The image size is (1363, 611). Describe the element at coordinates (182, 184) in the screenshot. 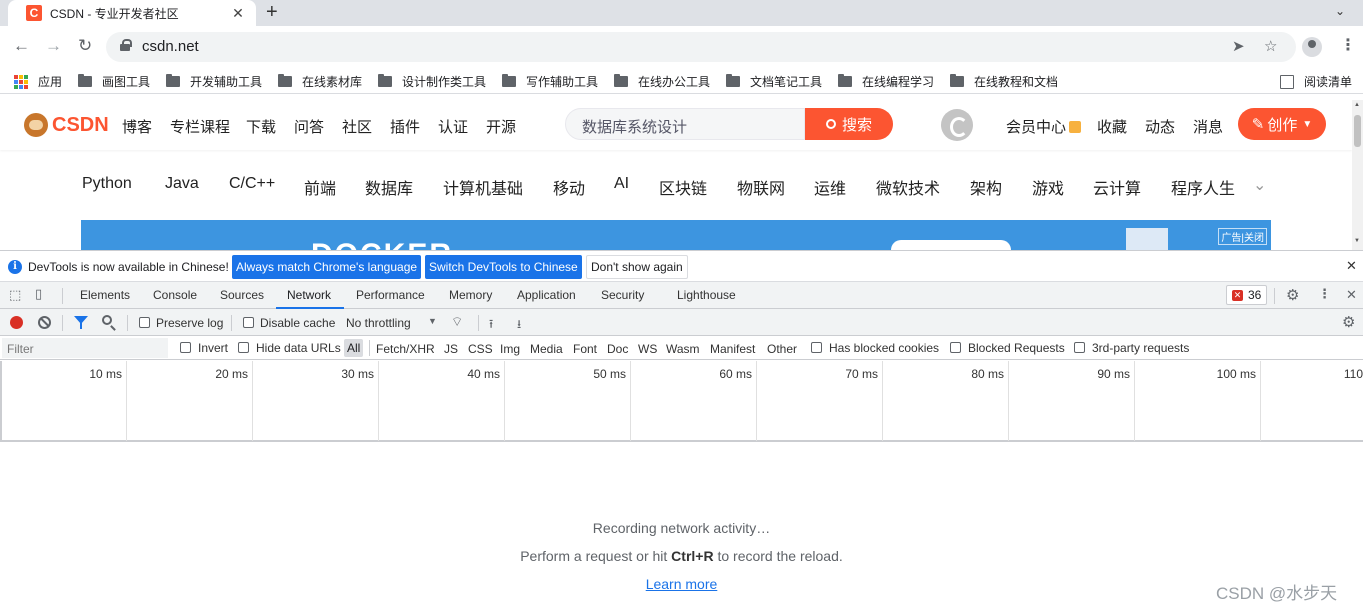

I see `category-java: Java` at that location.